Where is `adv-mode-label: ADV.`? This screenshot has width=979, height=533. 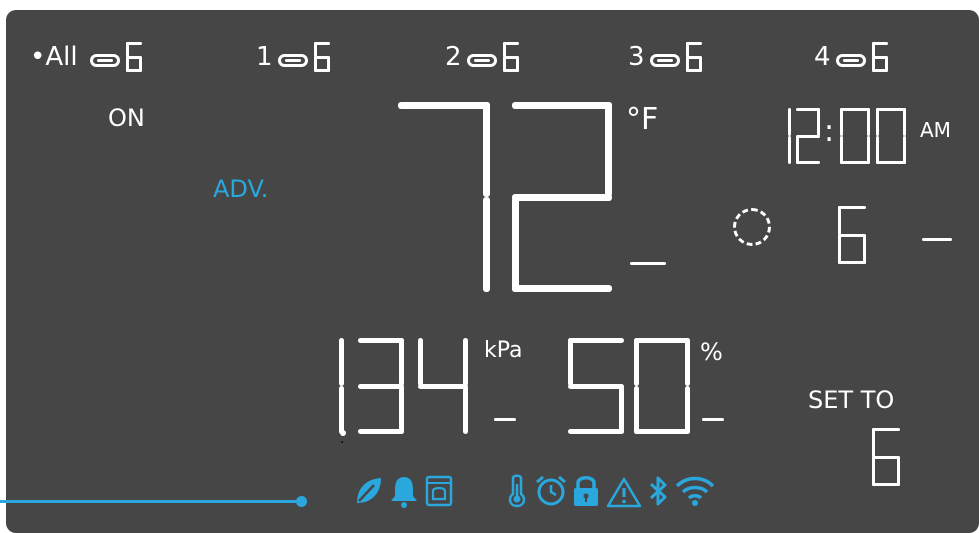
adv-mode-label: ADV. is located at coordinates (241, 189).